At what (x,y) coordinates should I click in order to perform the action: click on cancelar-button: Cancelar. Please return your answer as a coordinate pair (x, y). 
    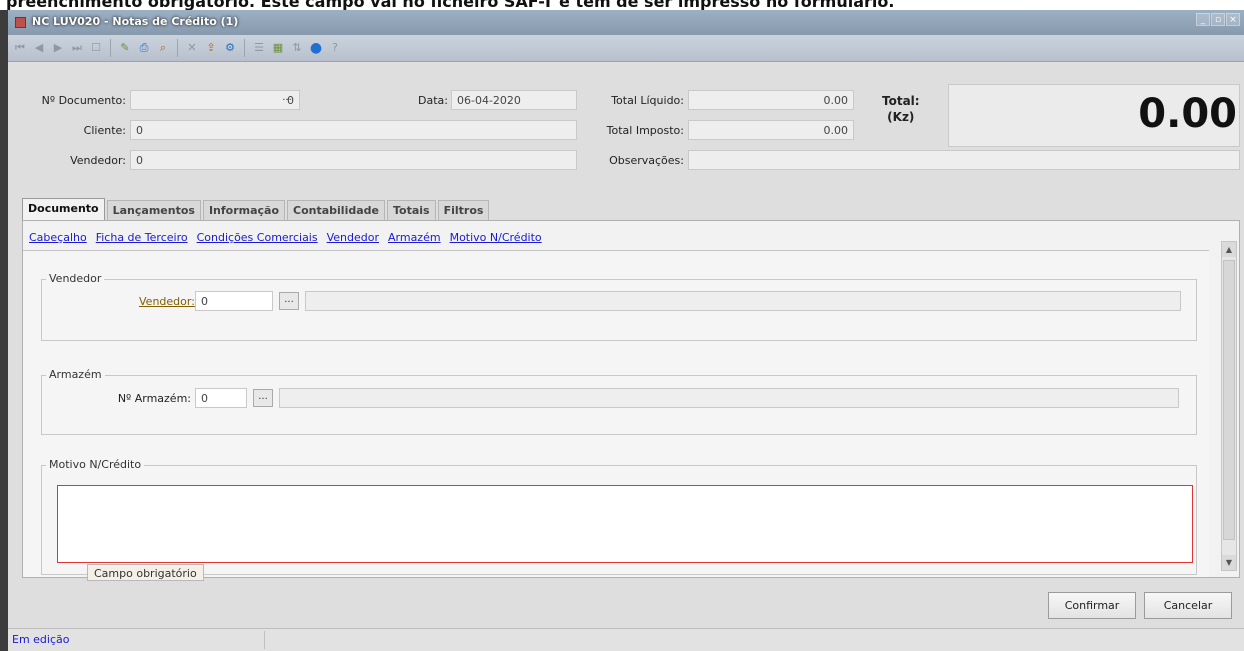
    Looking at the image, I should click on (1188, 605).